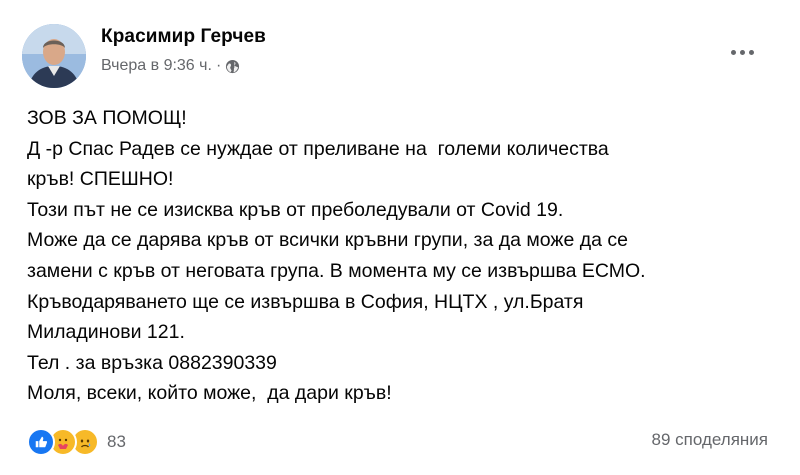  What do you see at coordinates (183, 37) in the screenshot?
I see `author-name: Красимир Герчев` at bounding box center [183, 37].